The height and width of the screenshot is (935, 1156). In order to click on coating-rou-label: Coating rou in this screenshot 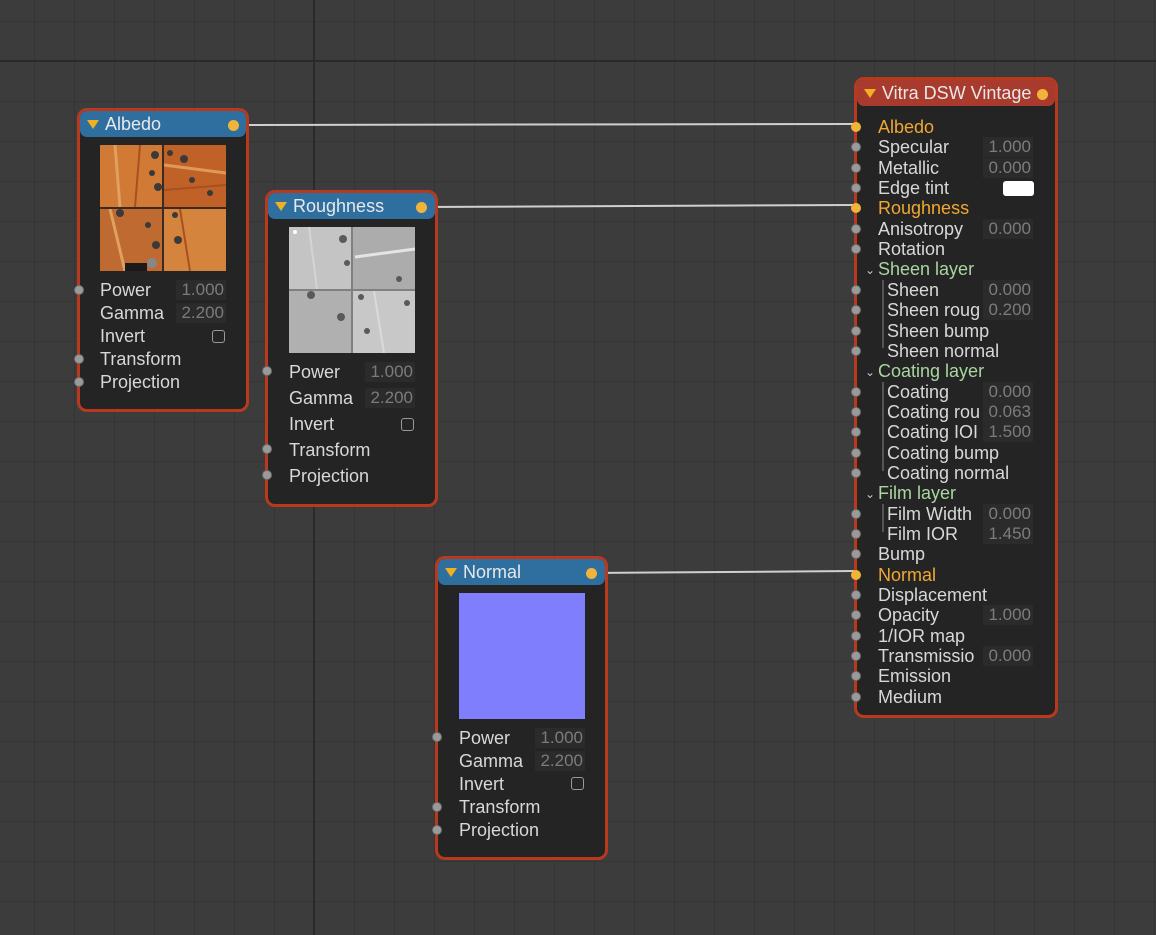, I will do `click(934, 412)`.